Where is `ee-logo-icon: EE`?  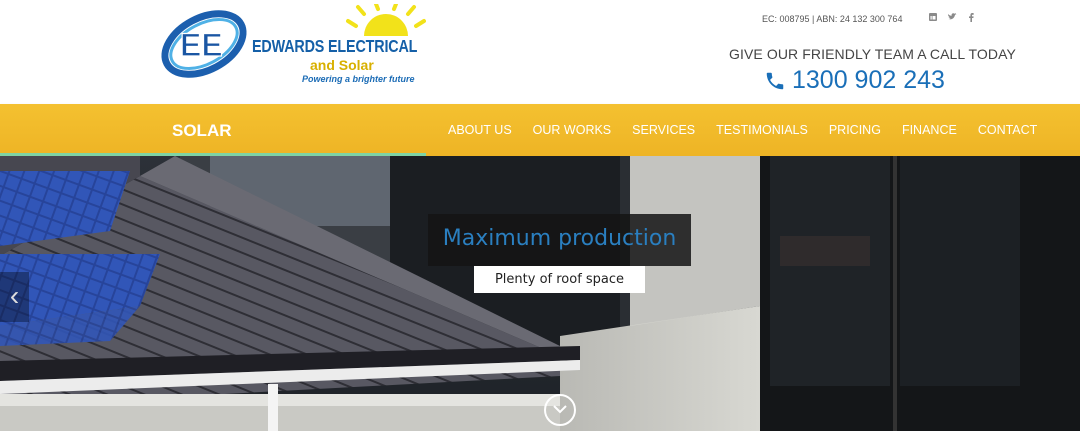 ee-logo-icon: EE is located at coordinates (204, 44).